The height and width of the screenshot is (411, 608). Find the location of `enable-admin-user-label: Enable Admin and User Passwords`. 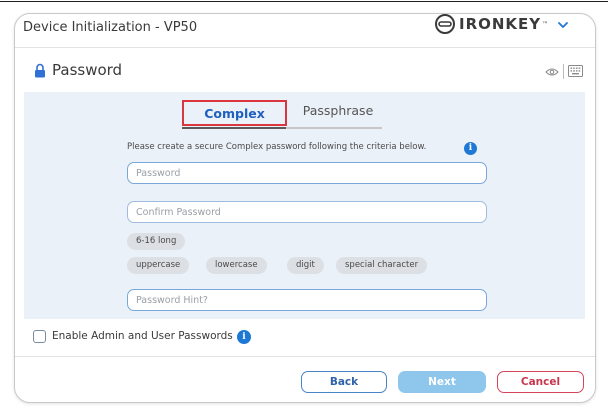

enable-admin-user-label: Enable Admin and User Passwords is located at coordinates (142, 336).